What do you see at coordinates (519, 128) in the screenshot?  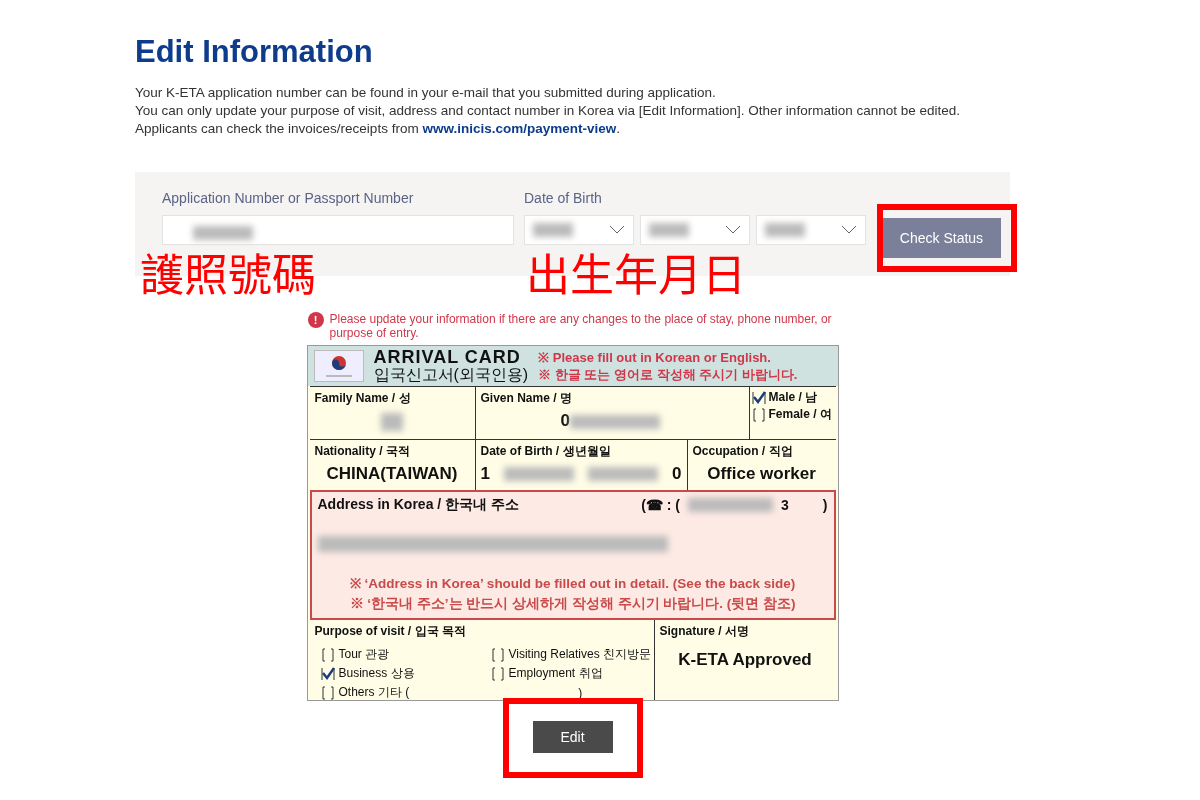 I see `payment-link: www.inicis.com/payment-view` at bounding box center [519, 128].